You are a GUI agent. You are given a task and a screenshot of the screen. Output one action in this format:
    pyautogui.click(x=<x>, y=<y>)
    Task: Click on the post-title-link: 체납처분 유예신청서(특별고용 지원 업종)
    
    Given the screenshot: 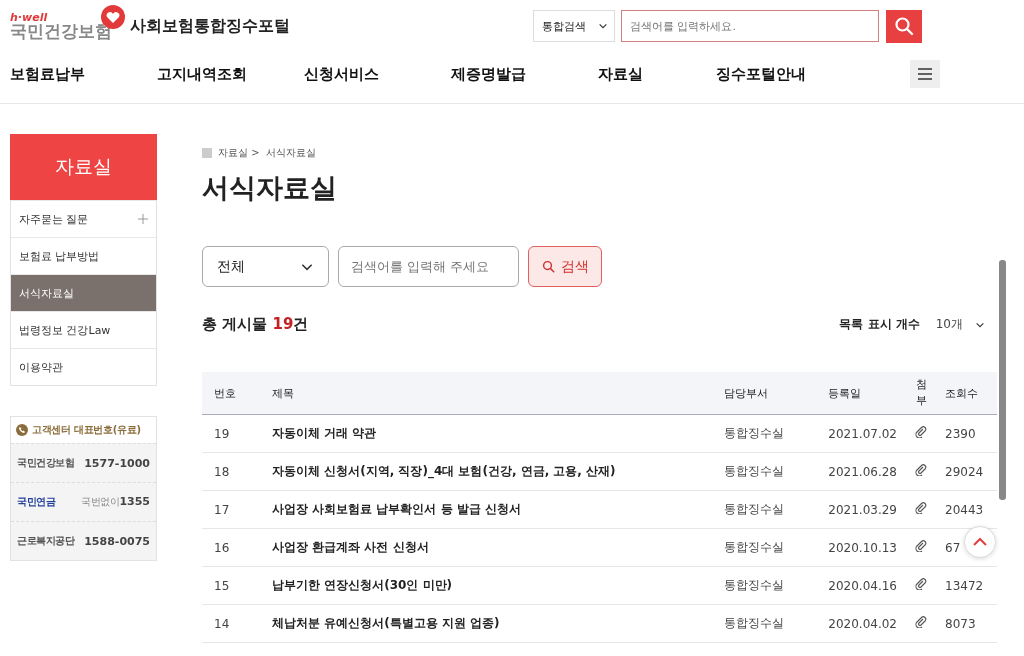 What is the action you would take?
    pyautogui.click(x=486, y=623)
    